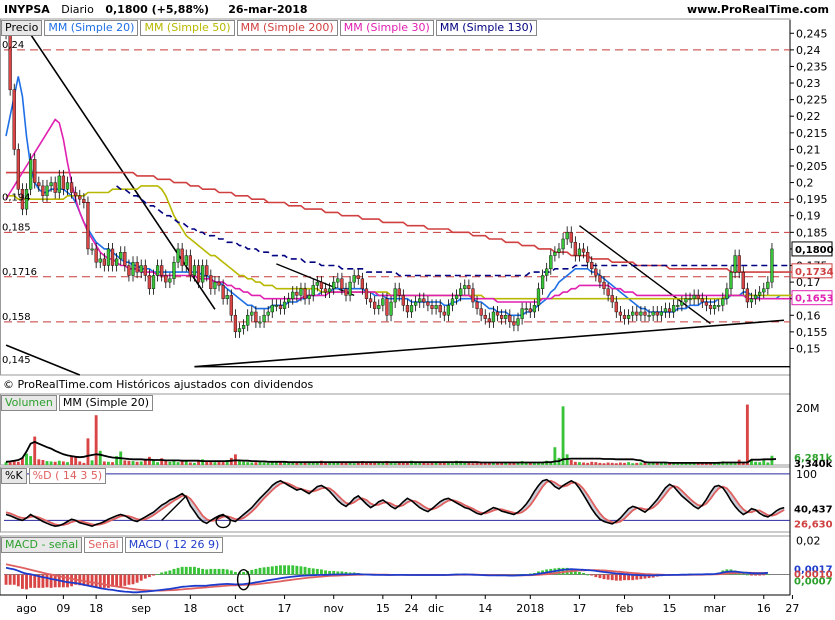 This screenshot has width=835, height=620. I want to click on legend-item: MACD - señal, so click(42, 545).